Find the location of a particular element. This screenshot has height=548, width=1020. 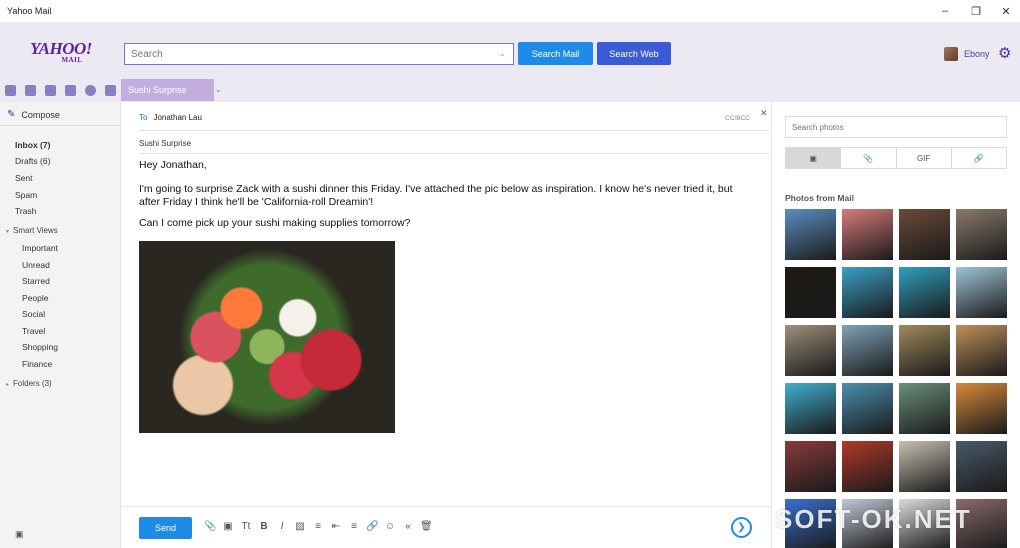

formatting-toolbar: 📎 ▣ Tt B I ▨ ≡ ⇤ ≡ 🔗 ☺ « 🗑 is located at coordinates (318, 526).